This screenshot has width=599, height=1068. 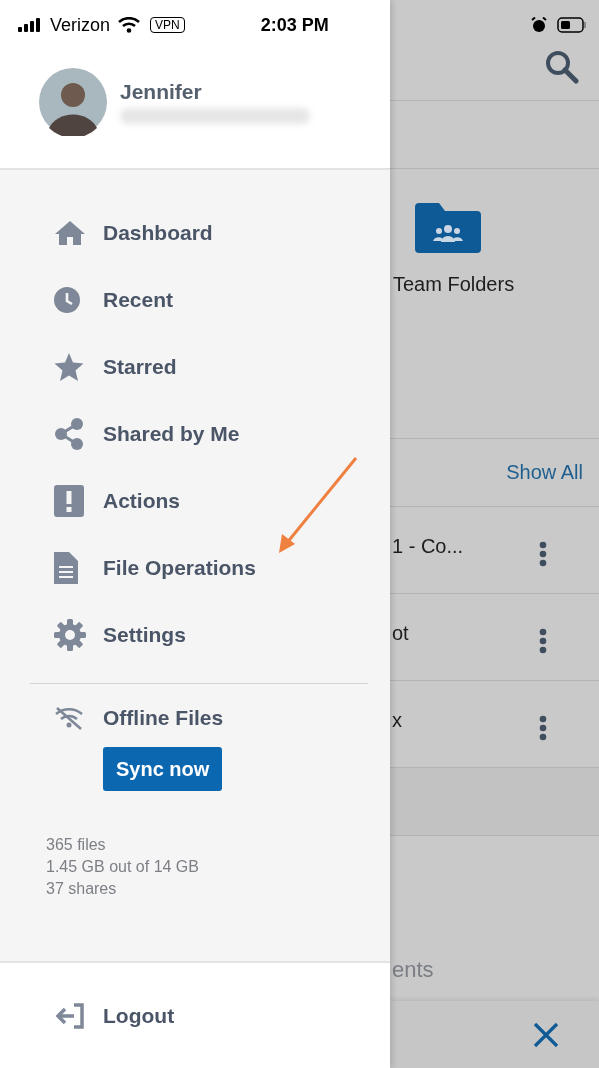 What do you see at coordinates (73, 102) in the screenshot?
I see `avatar-icon` at bounding box center [73, 102].